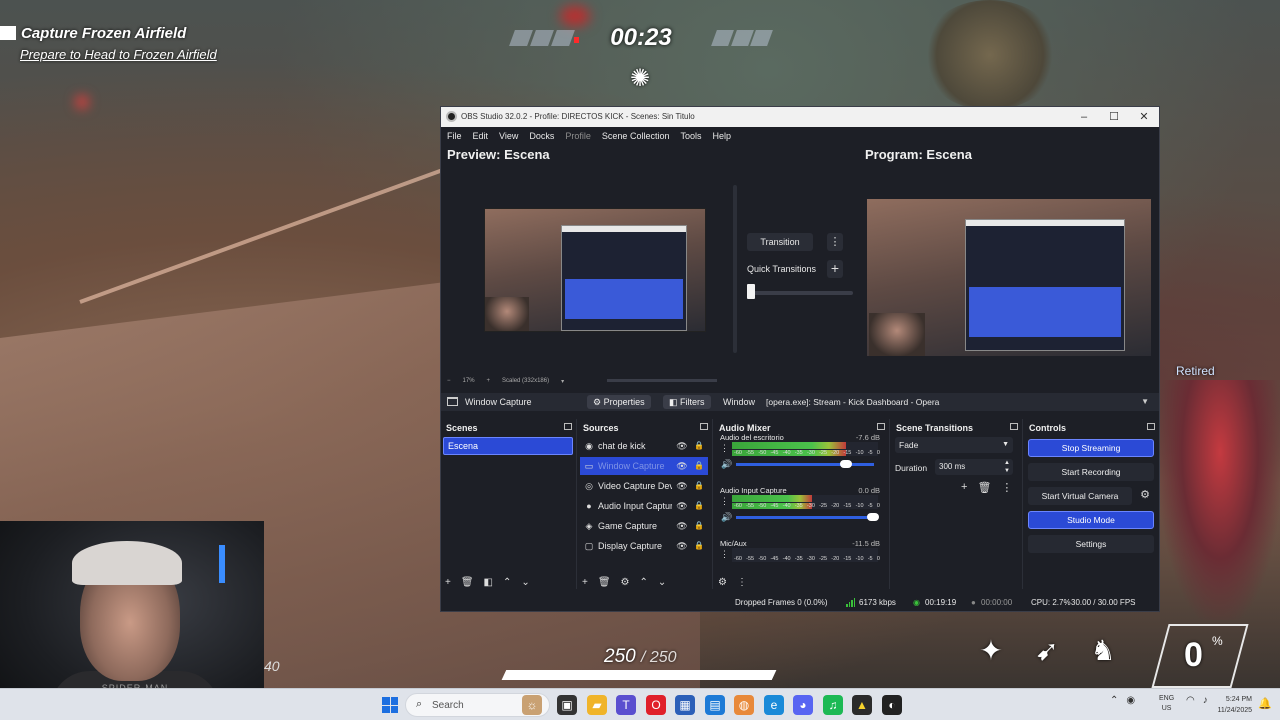 This screenshot has width=1280, height=720. Describe the element at coordinates (488, 582) in the screenshot. I see `scene-filters-icon: ◧` at that location.